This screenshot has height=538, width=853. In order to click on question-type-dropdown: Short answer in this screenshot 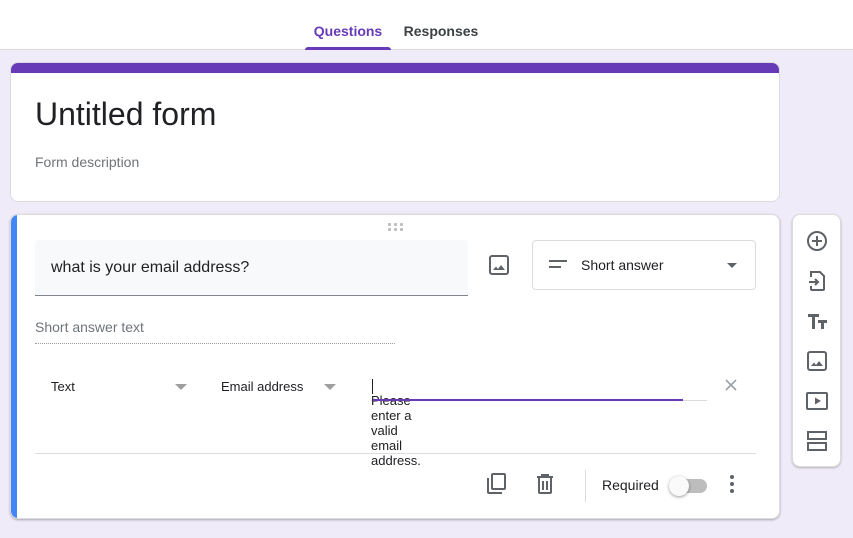, I will do `click(644, 265)`.